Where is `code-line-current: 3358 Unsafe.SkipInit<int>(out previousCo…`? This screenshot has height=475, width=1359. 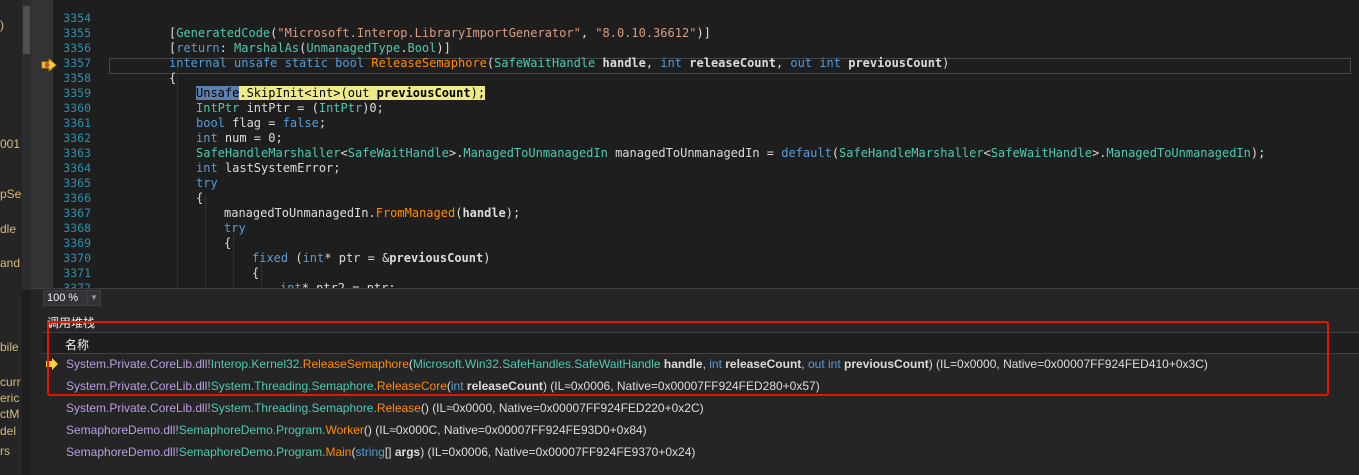
code-line-current: 3358 Unsafe.SkipInit<int>(out previousCo… is located at coordinates (258, 78).